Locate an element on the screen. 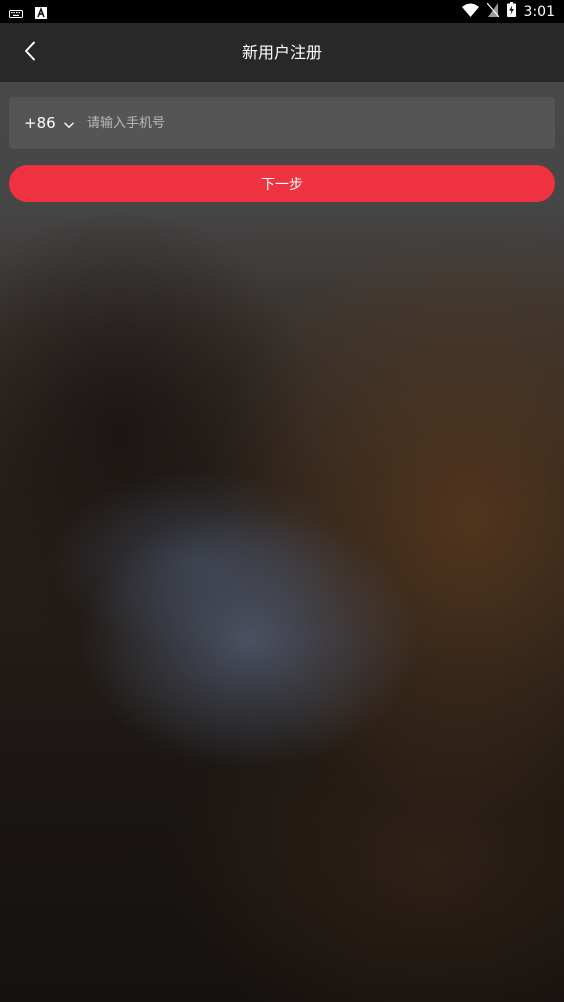 The height and width of the screenshot is (1002, 564). a-badge-icon is located at coordinates (41, 13).